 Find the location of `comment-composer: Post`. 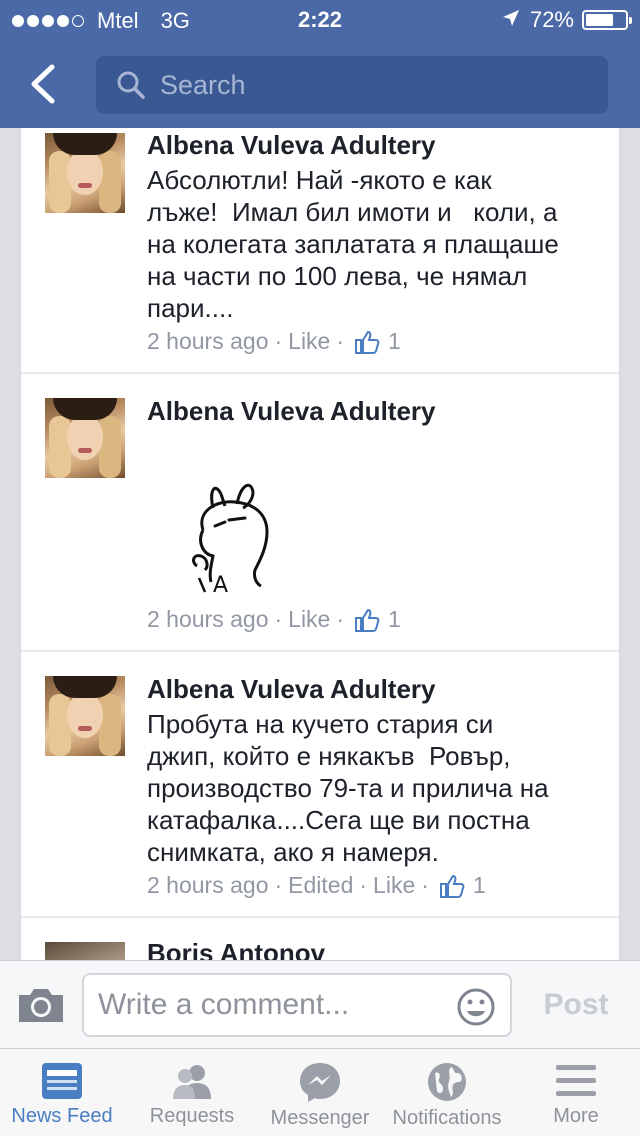

comment-composer: Post is located at coordinates (320, 1004).